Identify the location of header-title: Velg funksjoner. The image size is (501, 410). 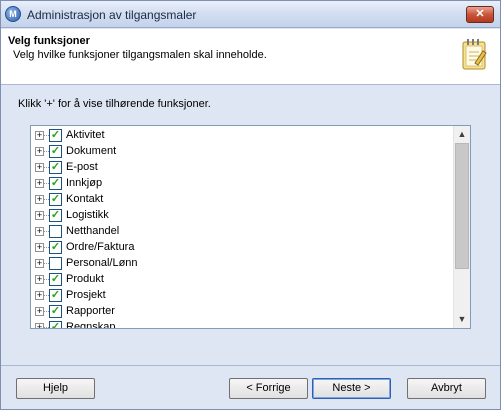
(49, 41).